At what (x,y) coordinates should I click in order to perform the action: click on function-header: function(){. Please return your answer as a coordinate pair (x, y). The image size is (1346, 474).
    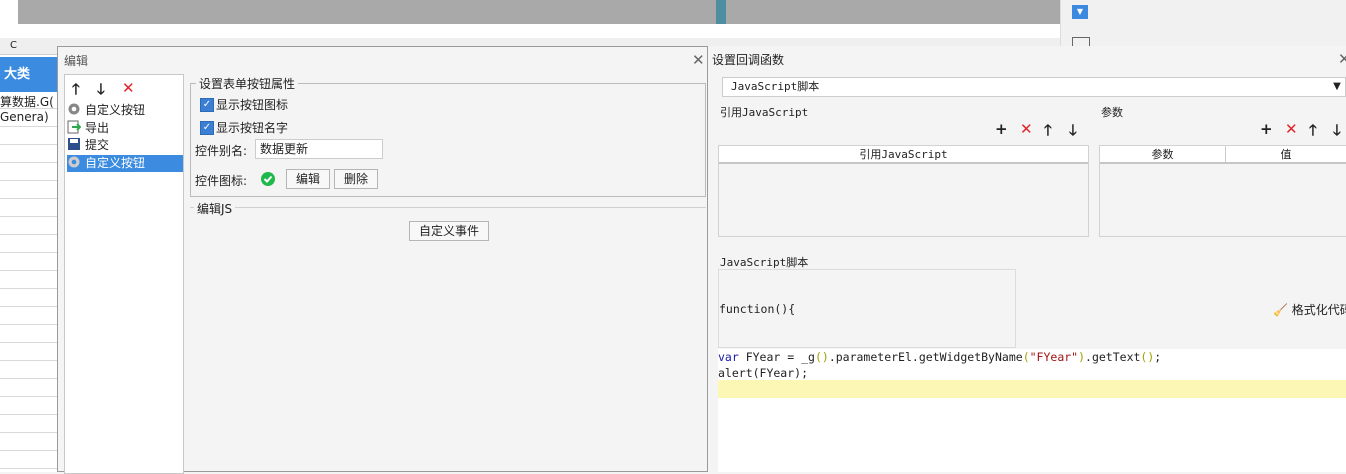
    Looking at the image, I should click on (757, 309).